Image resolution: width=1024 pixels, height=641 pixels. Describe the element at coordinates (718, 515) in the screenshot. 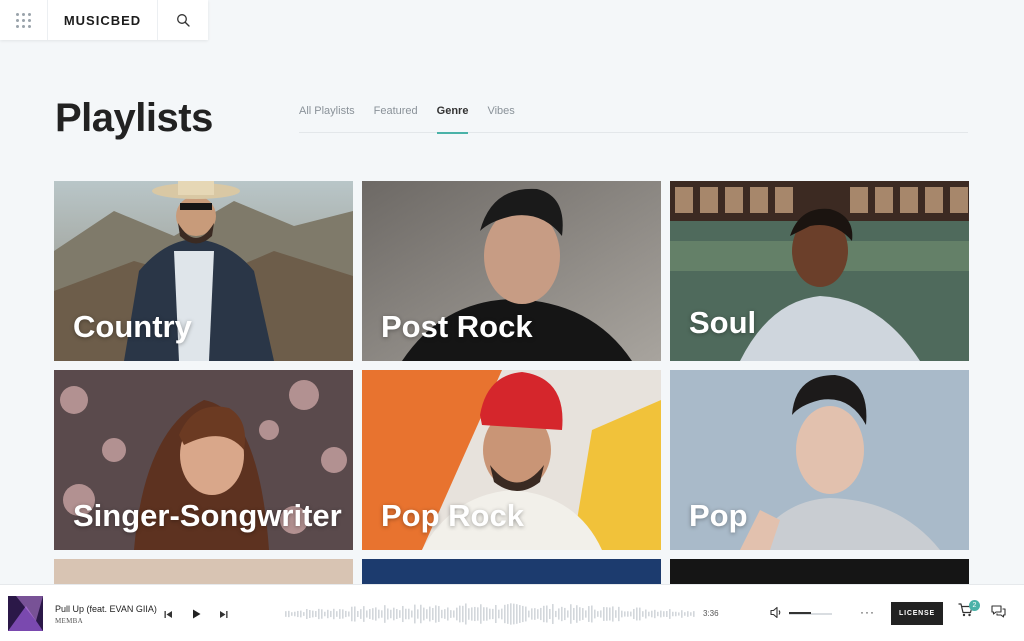

I see `playlist-title: Pop` at that location.